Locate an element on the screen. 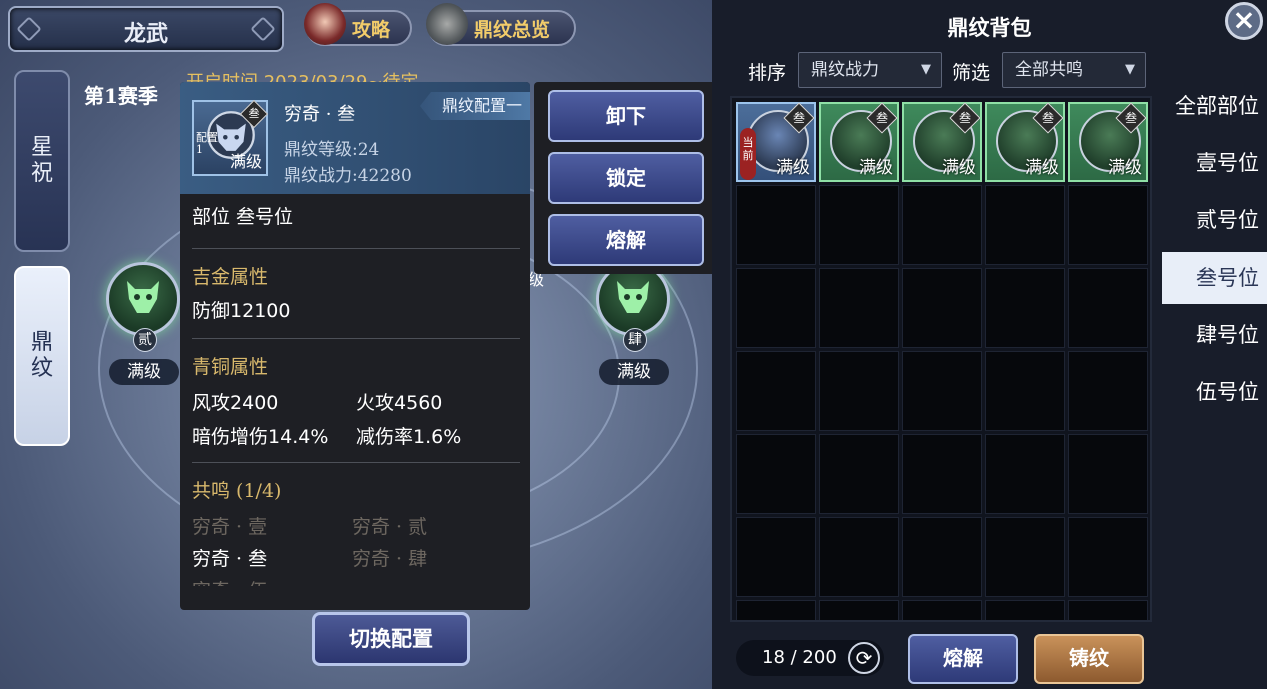  stat-row: 风攻2400 is located at coordinates (272, 401).